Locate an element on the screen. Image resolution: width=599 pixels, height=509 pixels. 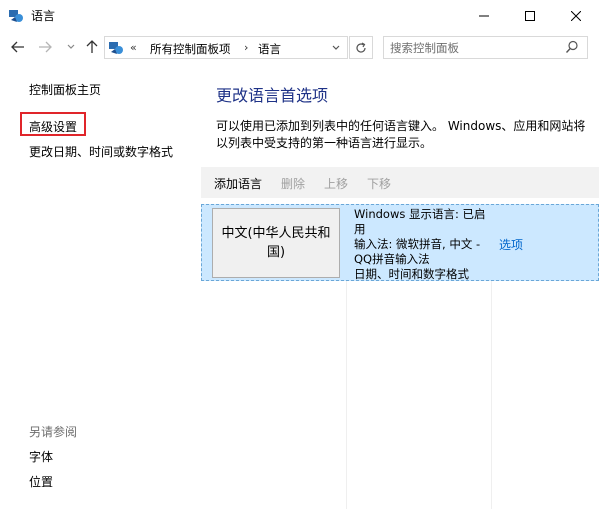
page-title: 更改语言首选项 is located at coordinates (272, 95).